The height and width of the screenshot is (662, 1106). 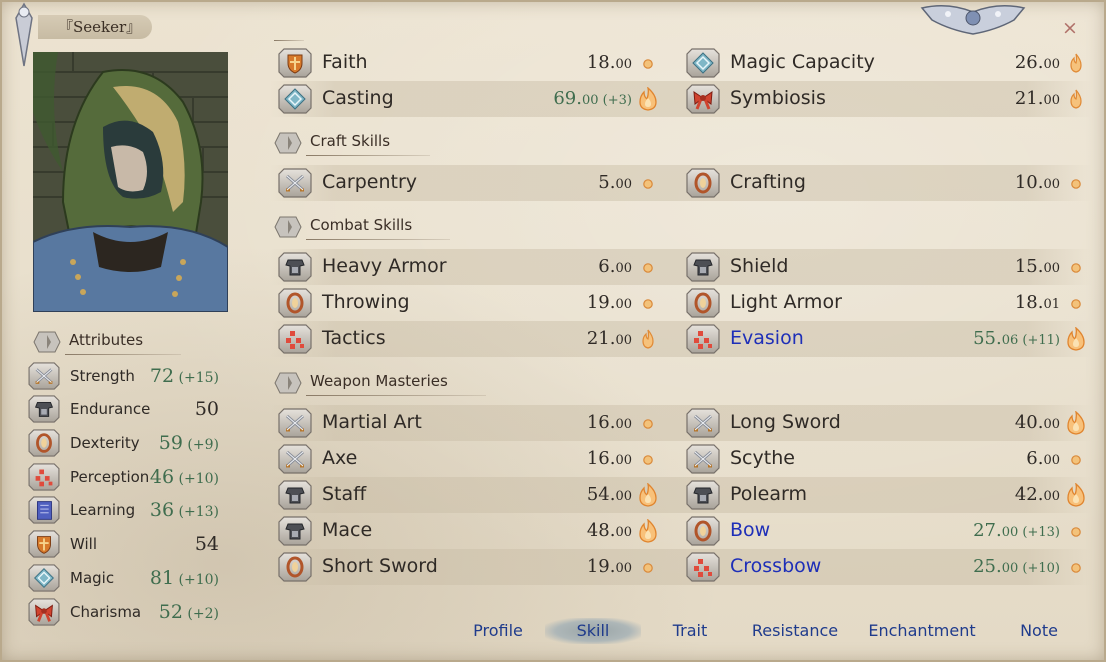 I want to click on section-label: Combat Skills, so click(x=361, y=225).